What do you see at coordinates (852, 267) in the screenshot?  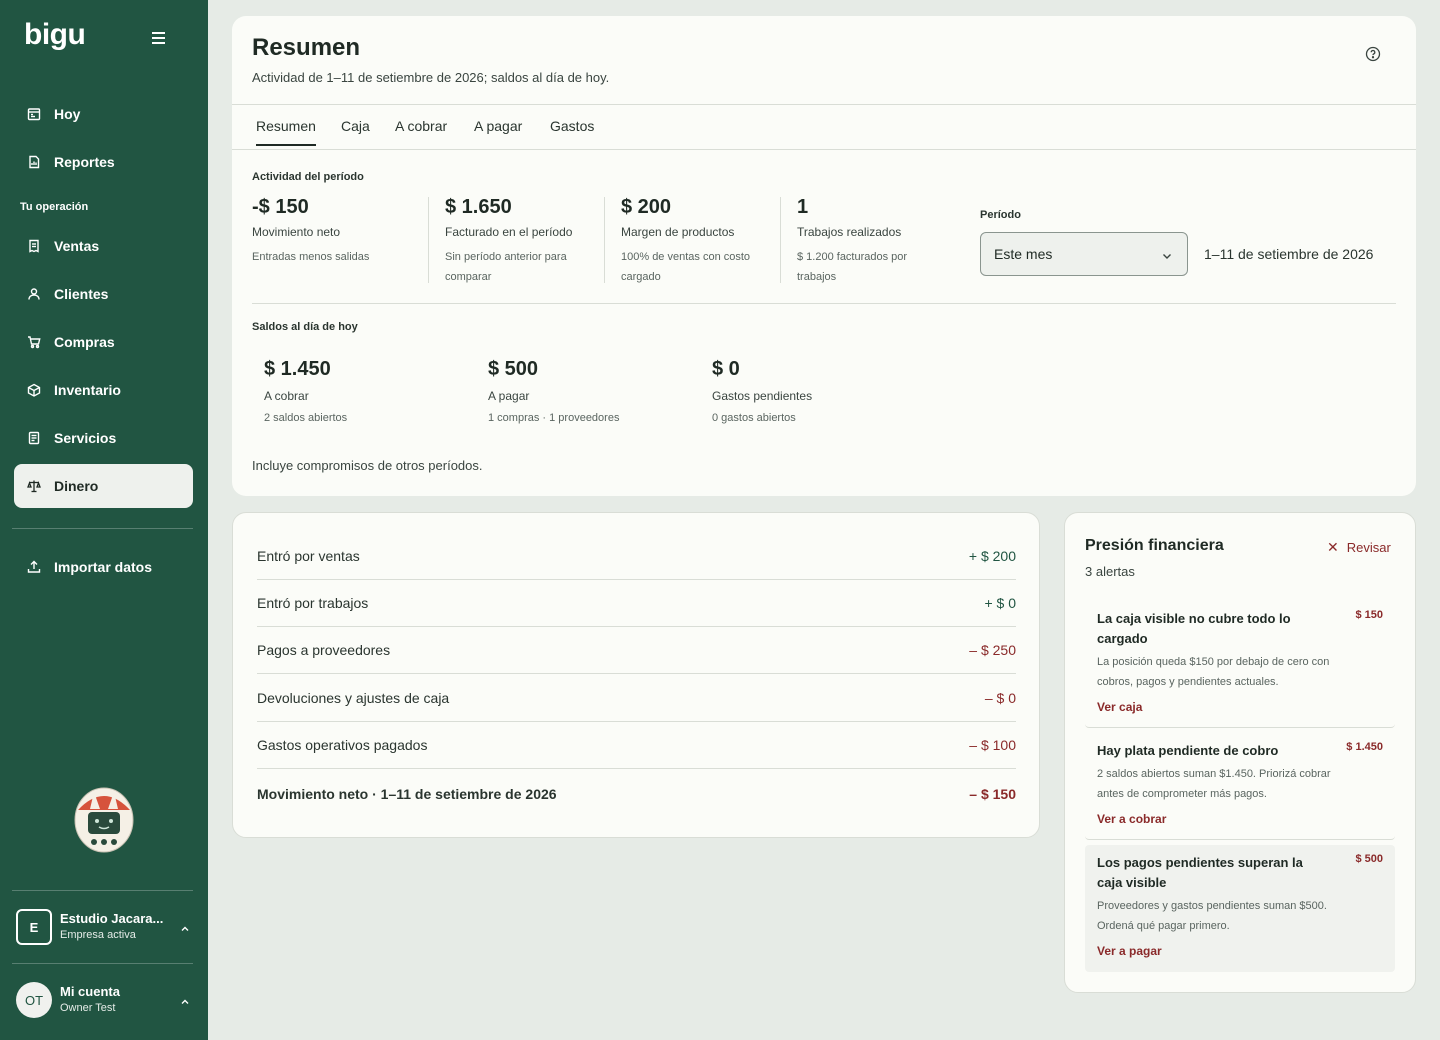 I see `metric-sub: $ 1.200 facturados por trabajos` at bounding box center [852, 267].